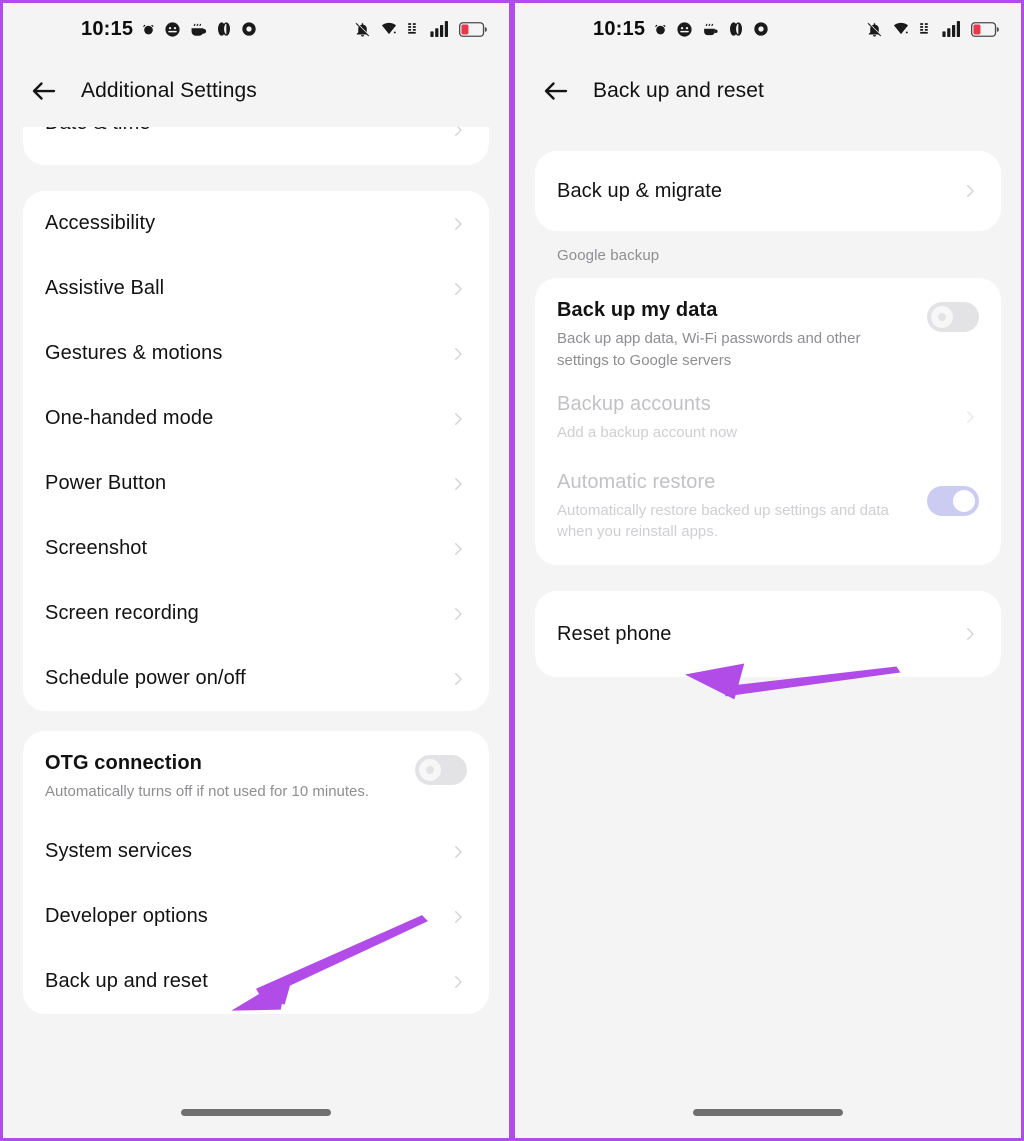 The height and width of the screenshot is (1141, 1024). I want to click on list-item-label: Screen recording, so click(122, 613).